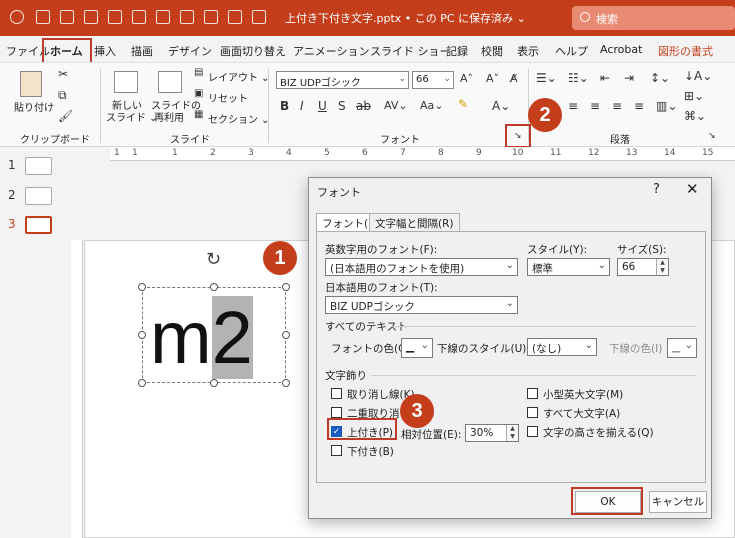 This screenshot has width=735, height=538. What do you see at coordinates (532, 393) in the screenshot?
I see `small-caps-checkbox` at bounding box center [532, 393].